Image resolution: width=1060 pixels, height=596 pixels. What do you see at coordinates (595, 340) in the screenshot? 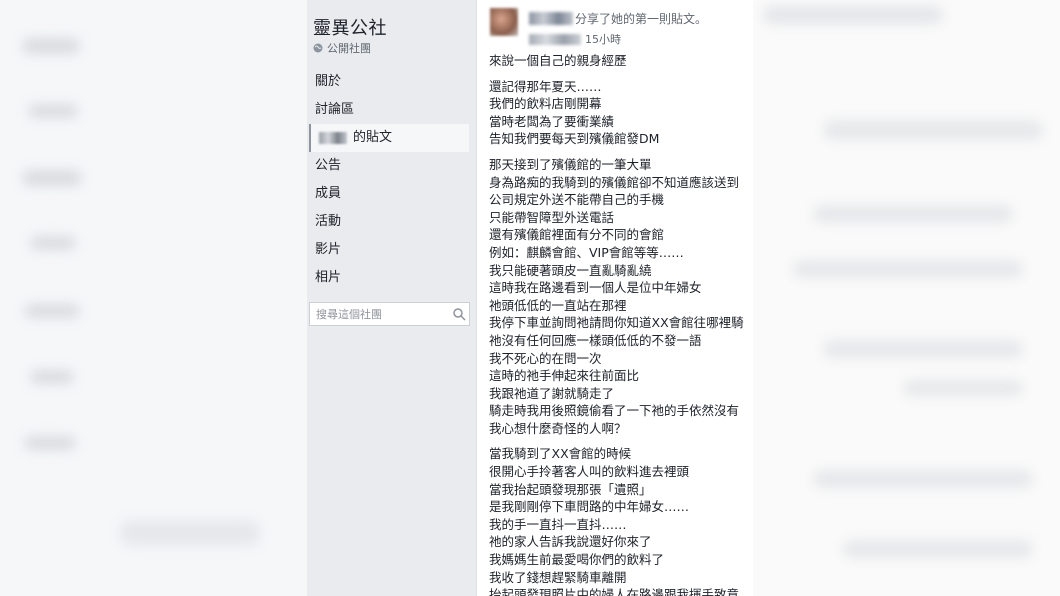
I see `post-line: 祂沒有任何回應一樣頭低低的不發一語` at bounding box center [595, 340].